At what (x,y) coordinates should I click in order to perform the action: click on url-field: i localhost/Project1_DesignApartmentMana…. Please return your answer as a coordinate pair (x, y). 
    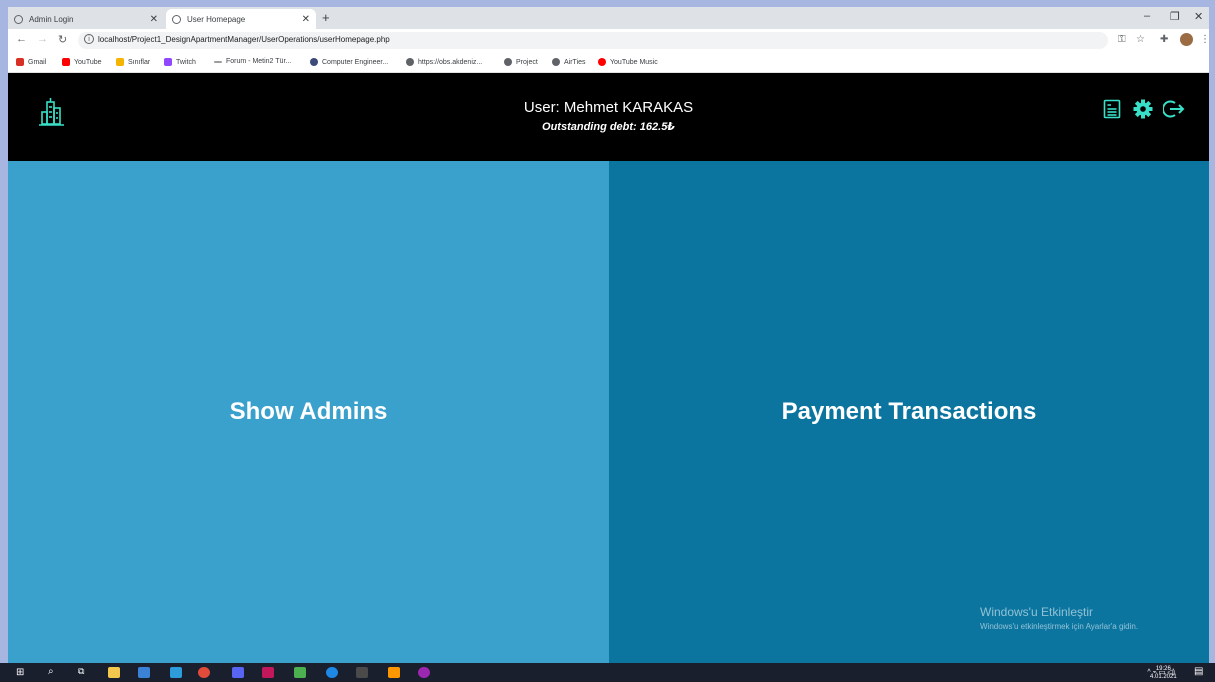
    Looking at the image, I should click on (593, 40).